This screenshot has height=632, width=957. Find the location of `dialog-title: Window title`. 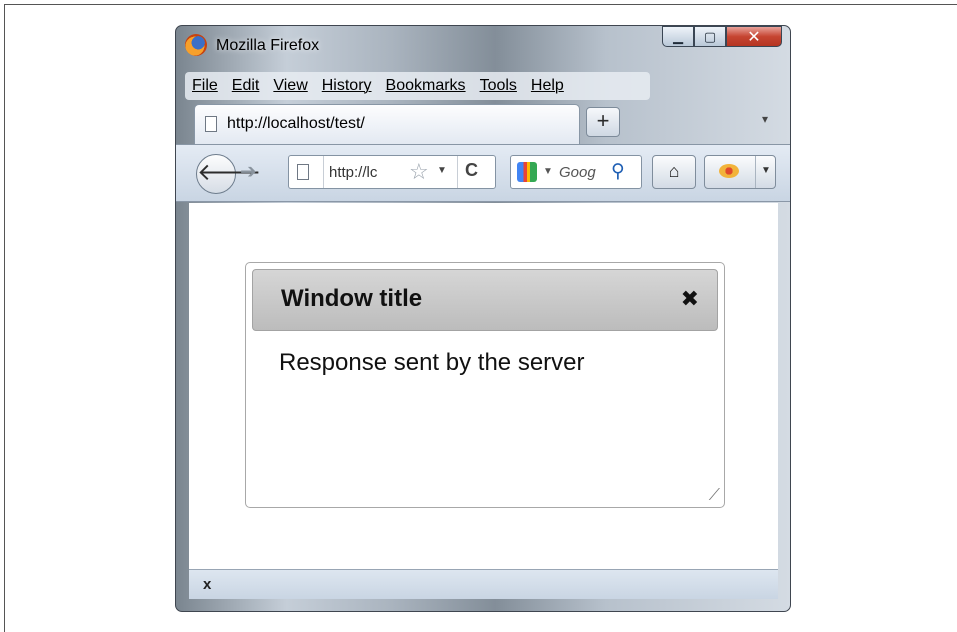

dialog-title: Window title is located at coordinates (352, 298).